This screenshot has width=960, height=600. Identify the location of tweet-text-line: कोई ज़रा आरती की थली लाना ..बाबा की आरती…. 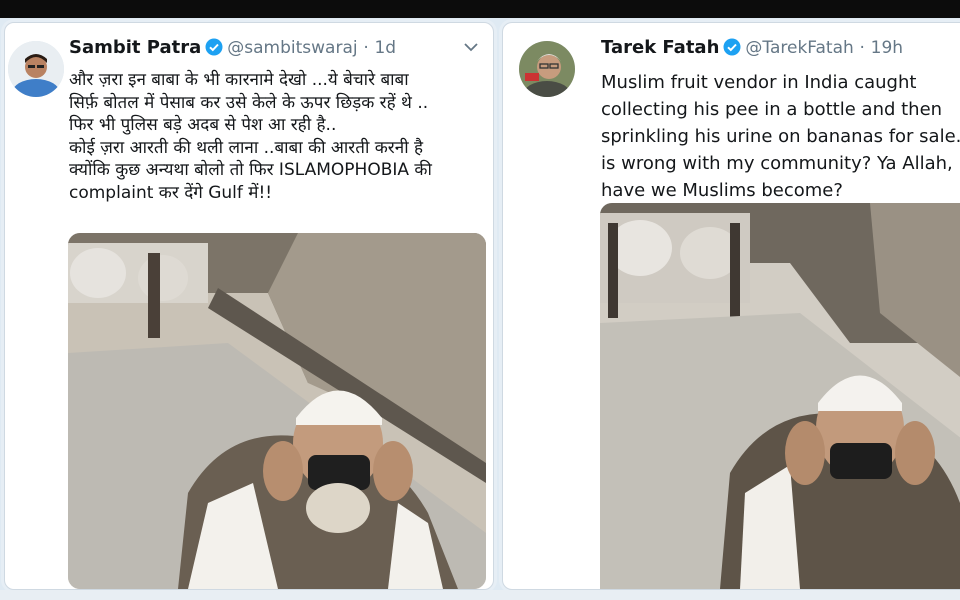
(246, 147).